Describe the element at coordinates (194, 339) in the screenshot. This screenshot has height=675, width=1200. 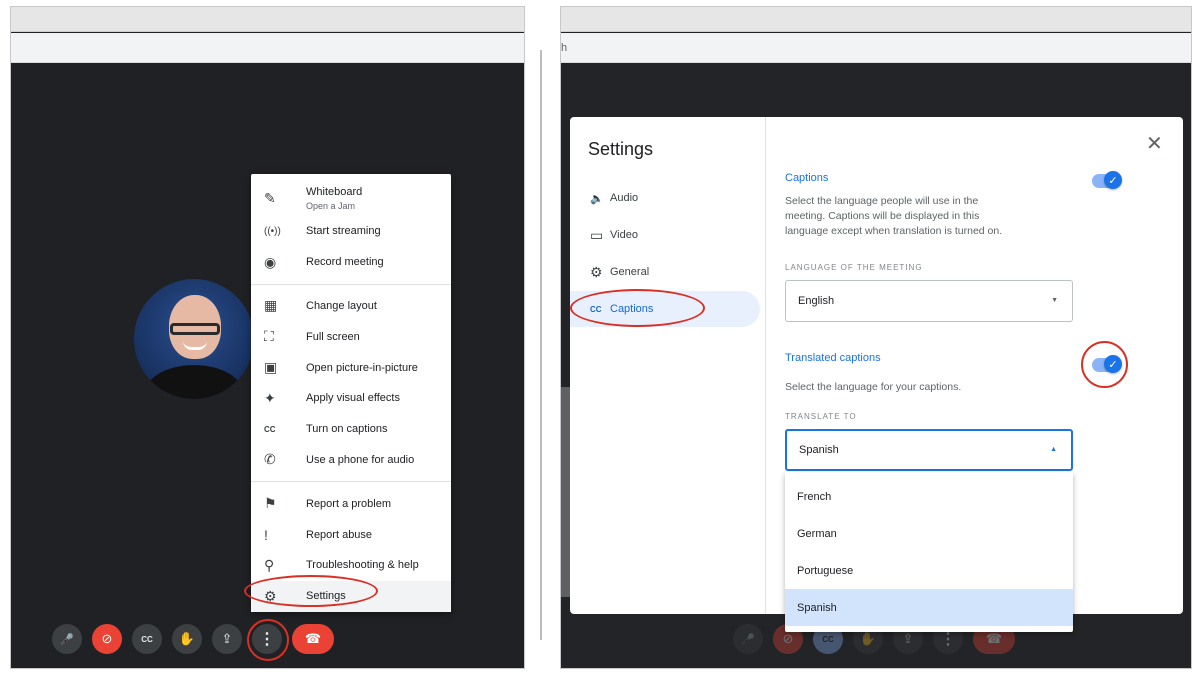
I see `participant-avatar` at that location.